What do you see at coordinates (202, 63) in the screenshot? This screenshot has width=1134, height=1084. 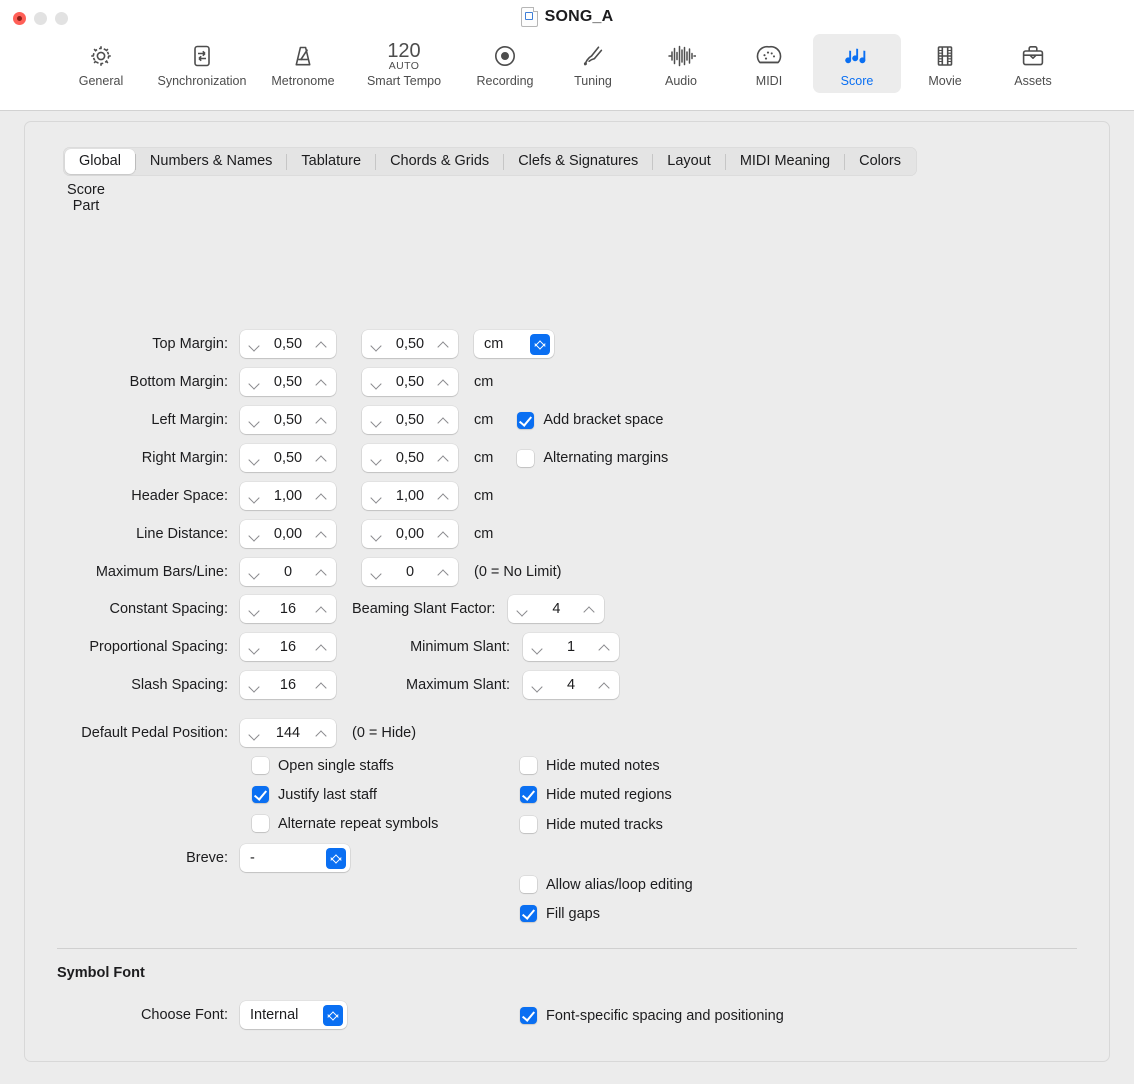 I see `toolbar-item-synchronization: Synchronization` at bounding box center [202, 63].